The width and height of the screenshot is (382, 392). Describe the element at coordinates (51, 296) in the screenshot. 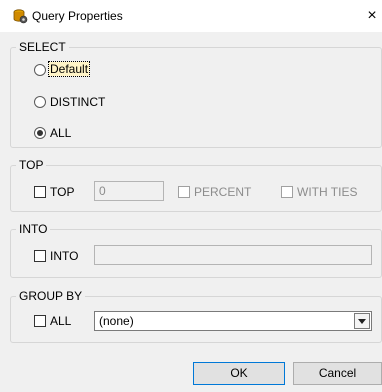

I see `group-by-legend: GROUP BY` at that location.